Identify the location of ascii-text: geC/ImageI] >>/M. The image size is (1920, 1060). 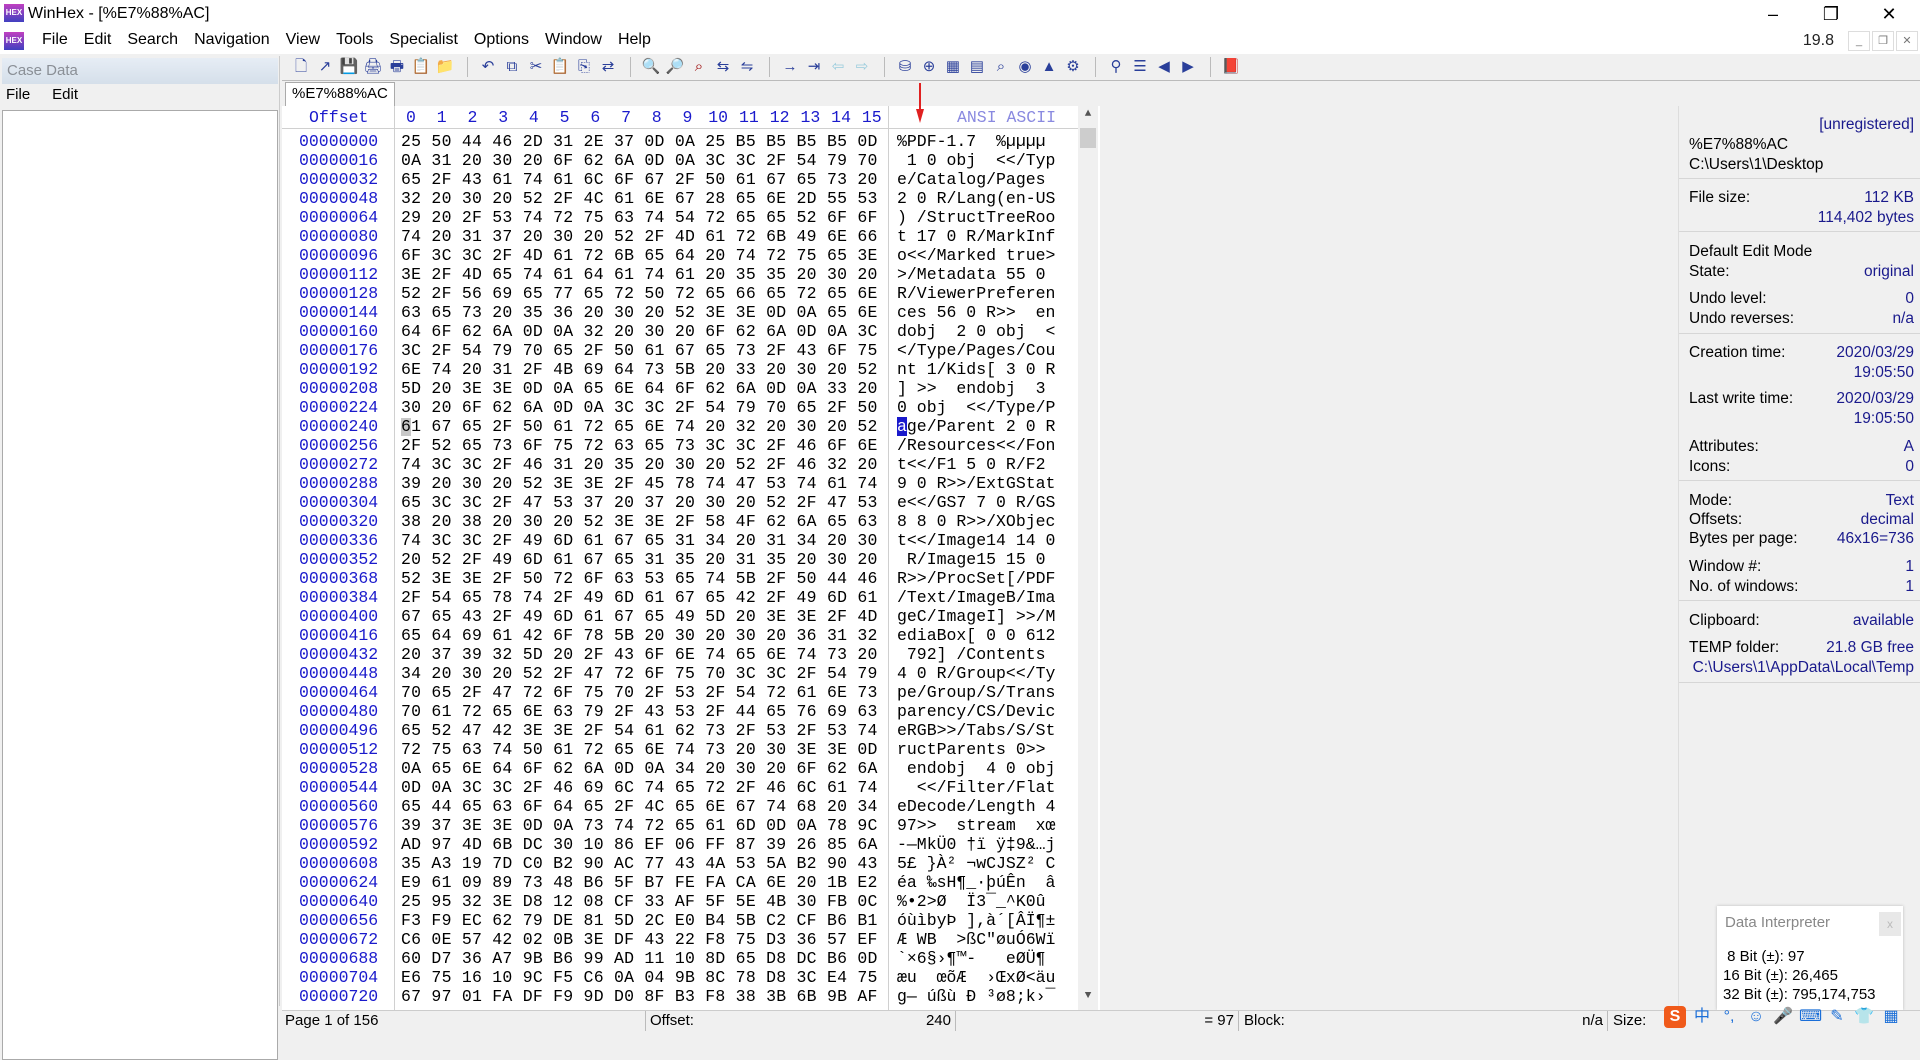
(976, 616).